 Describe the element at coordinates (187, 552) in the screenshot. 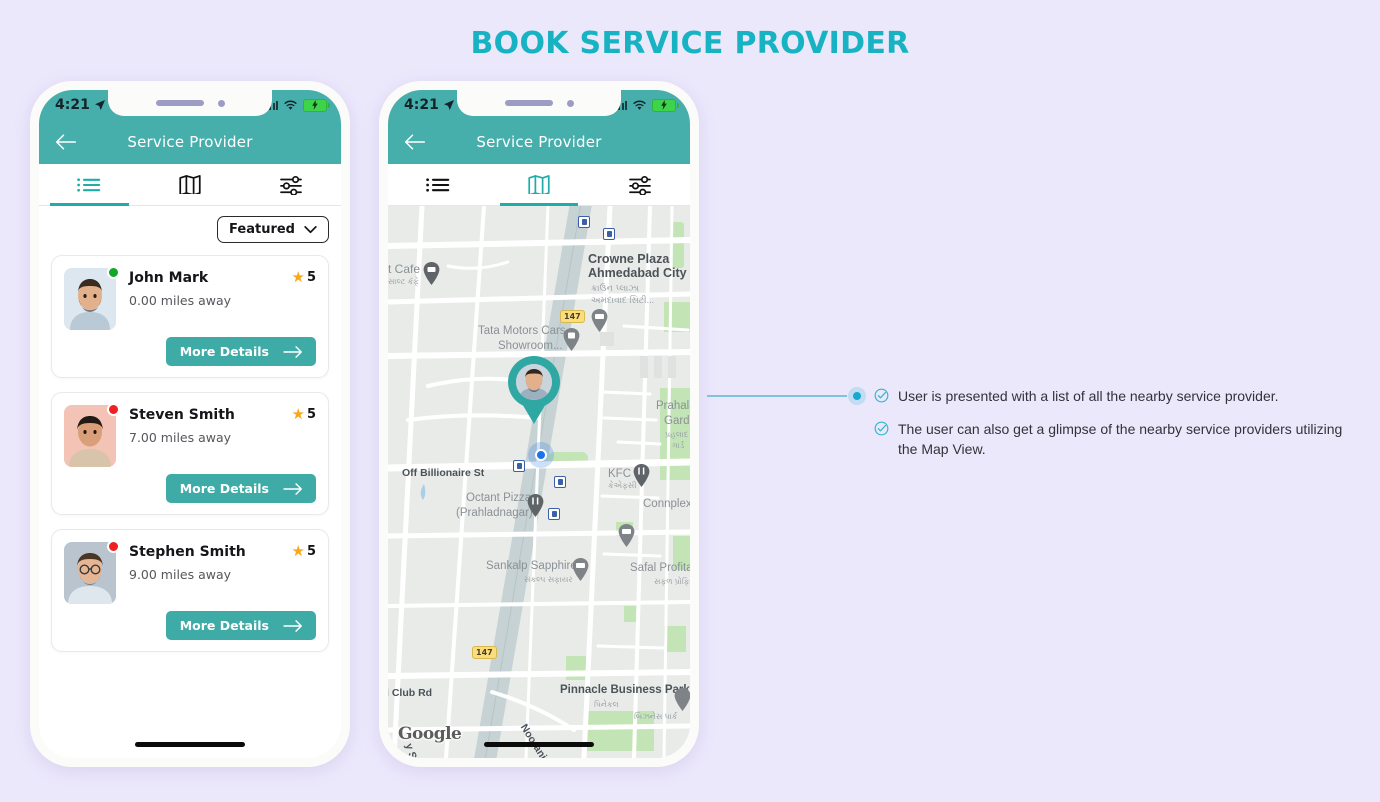

I see `provider-name: Stephen Smith` at that location.